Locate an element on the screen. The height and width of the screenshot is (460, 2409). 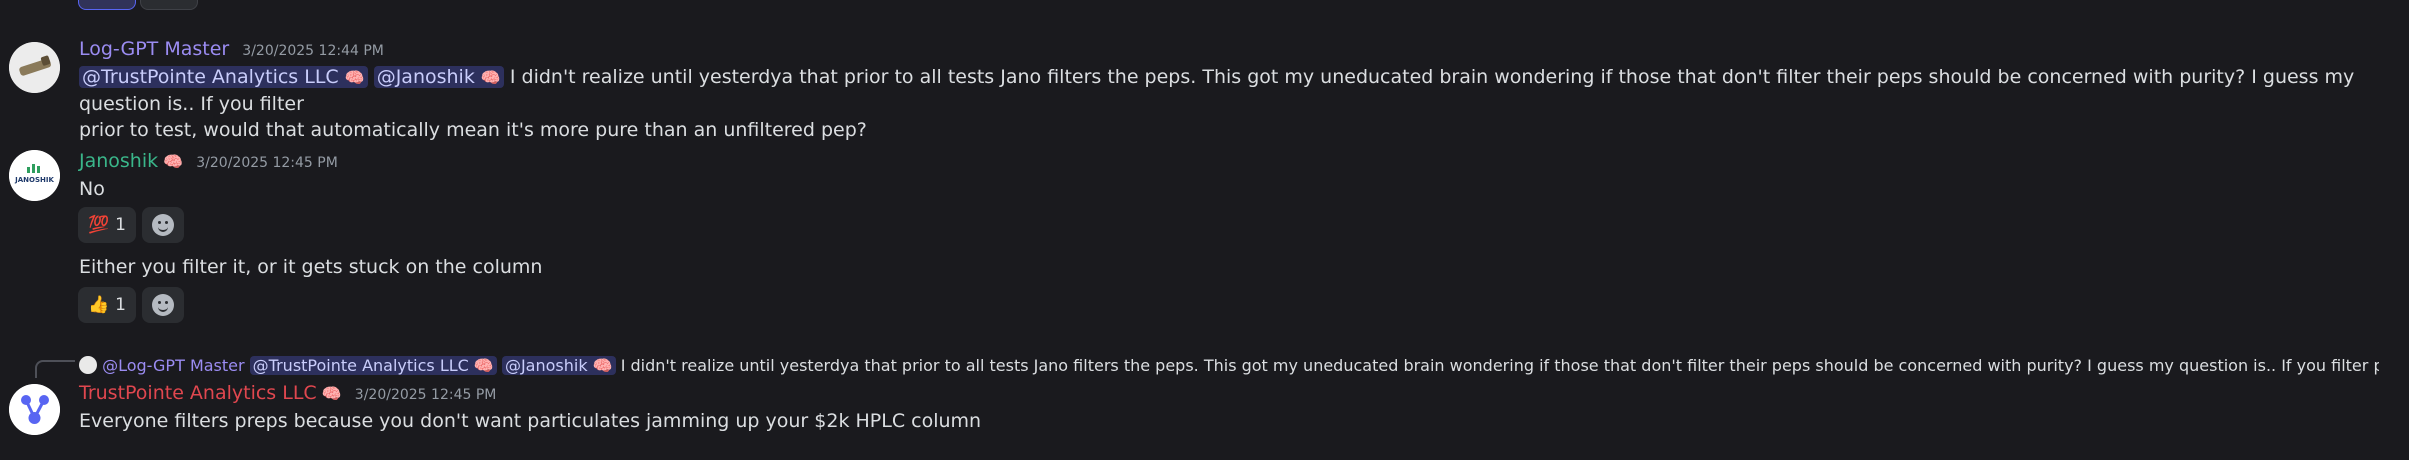
janoshik-logo-icon: JANOSHIK is located at coordinates (34, 175).